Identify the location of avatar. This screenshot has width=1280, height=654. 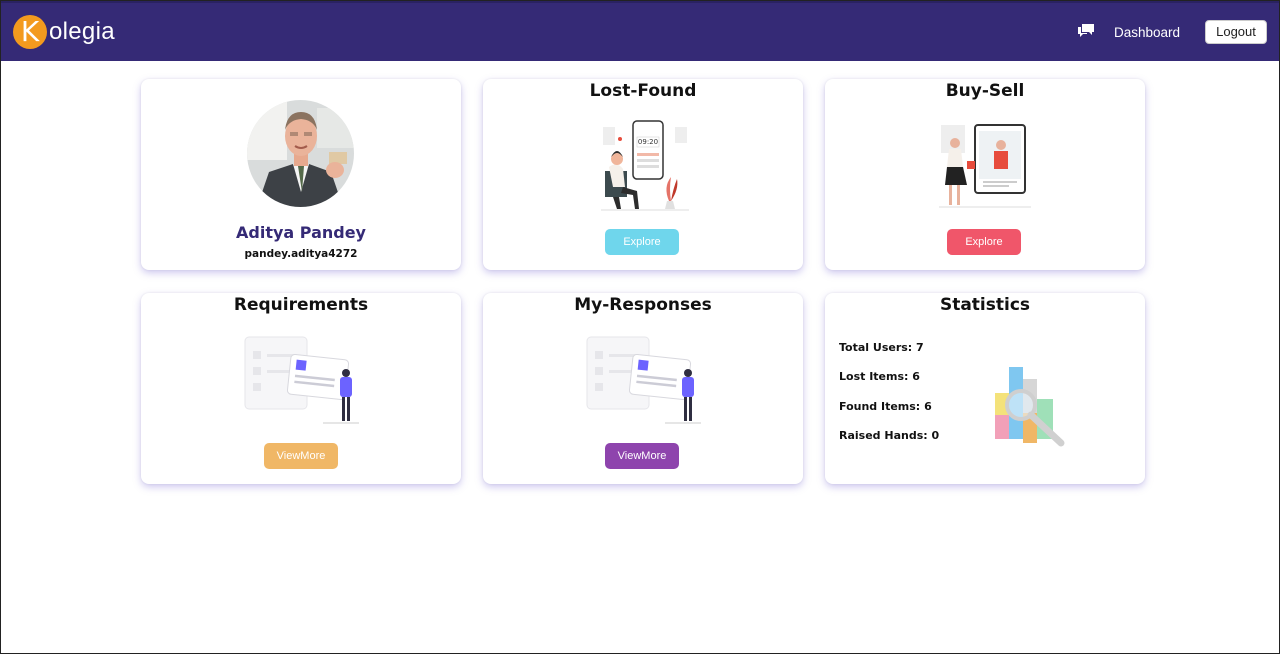
(300, 153).